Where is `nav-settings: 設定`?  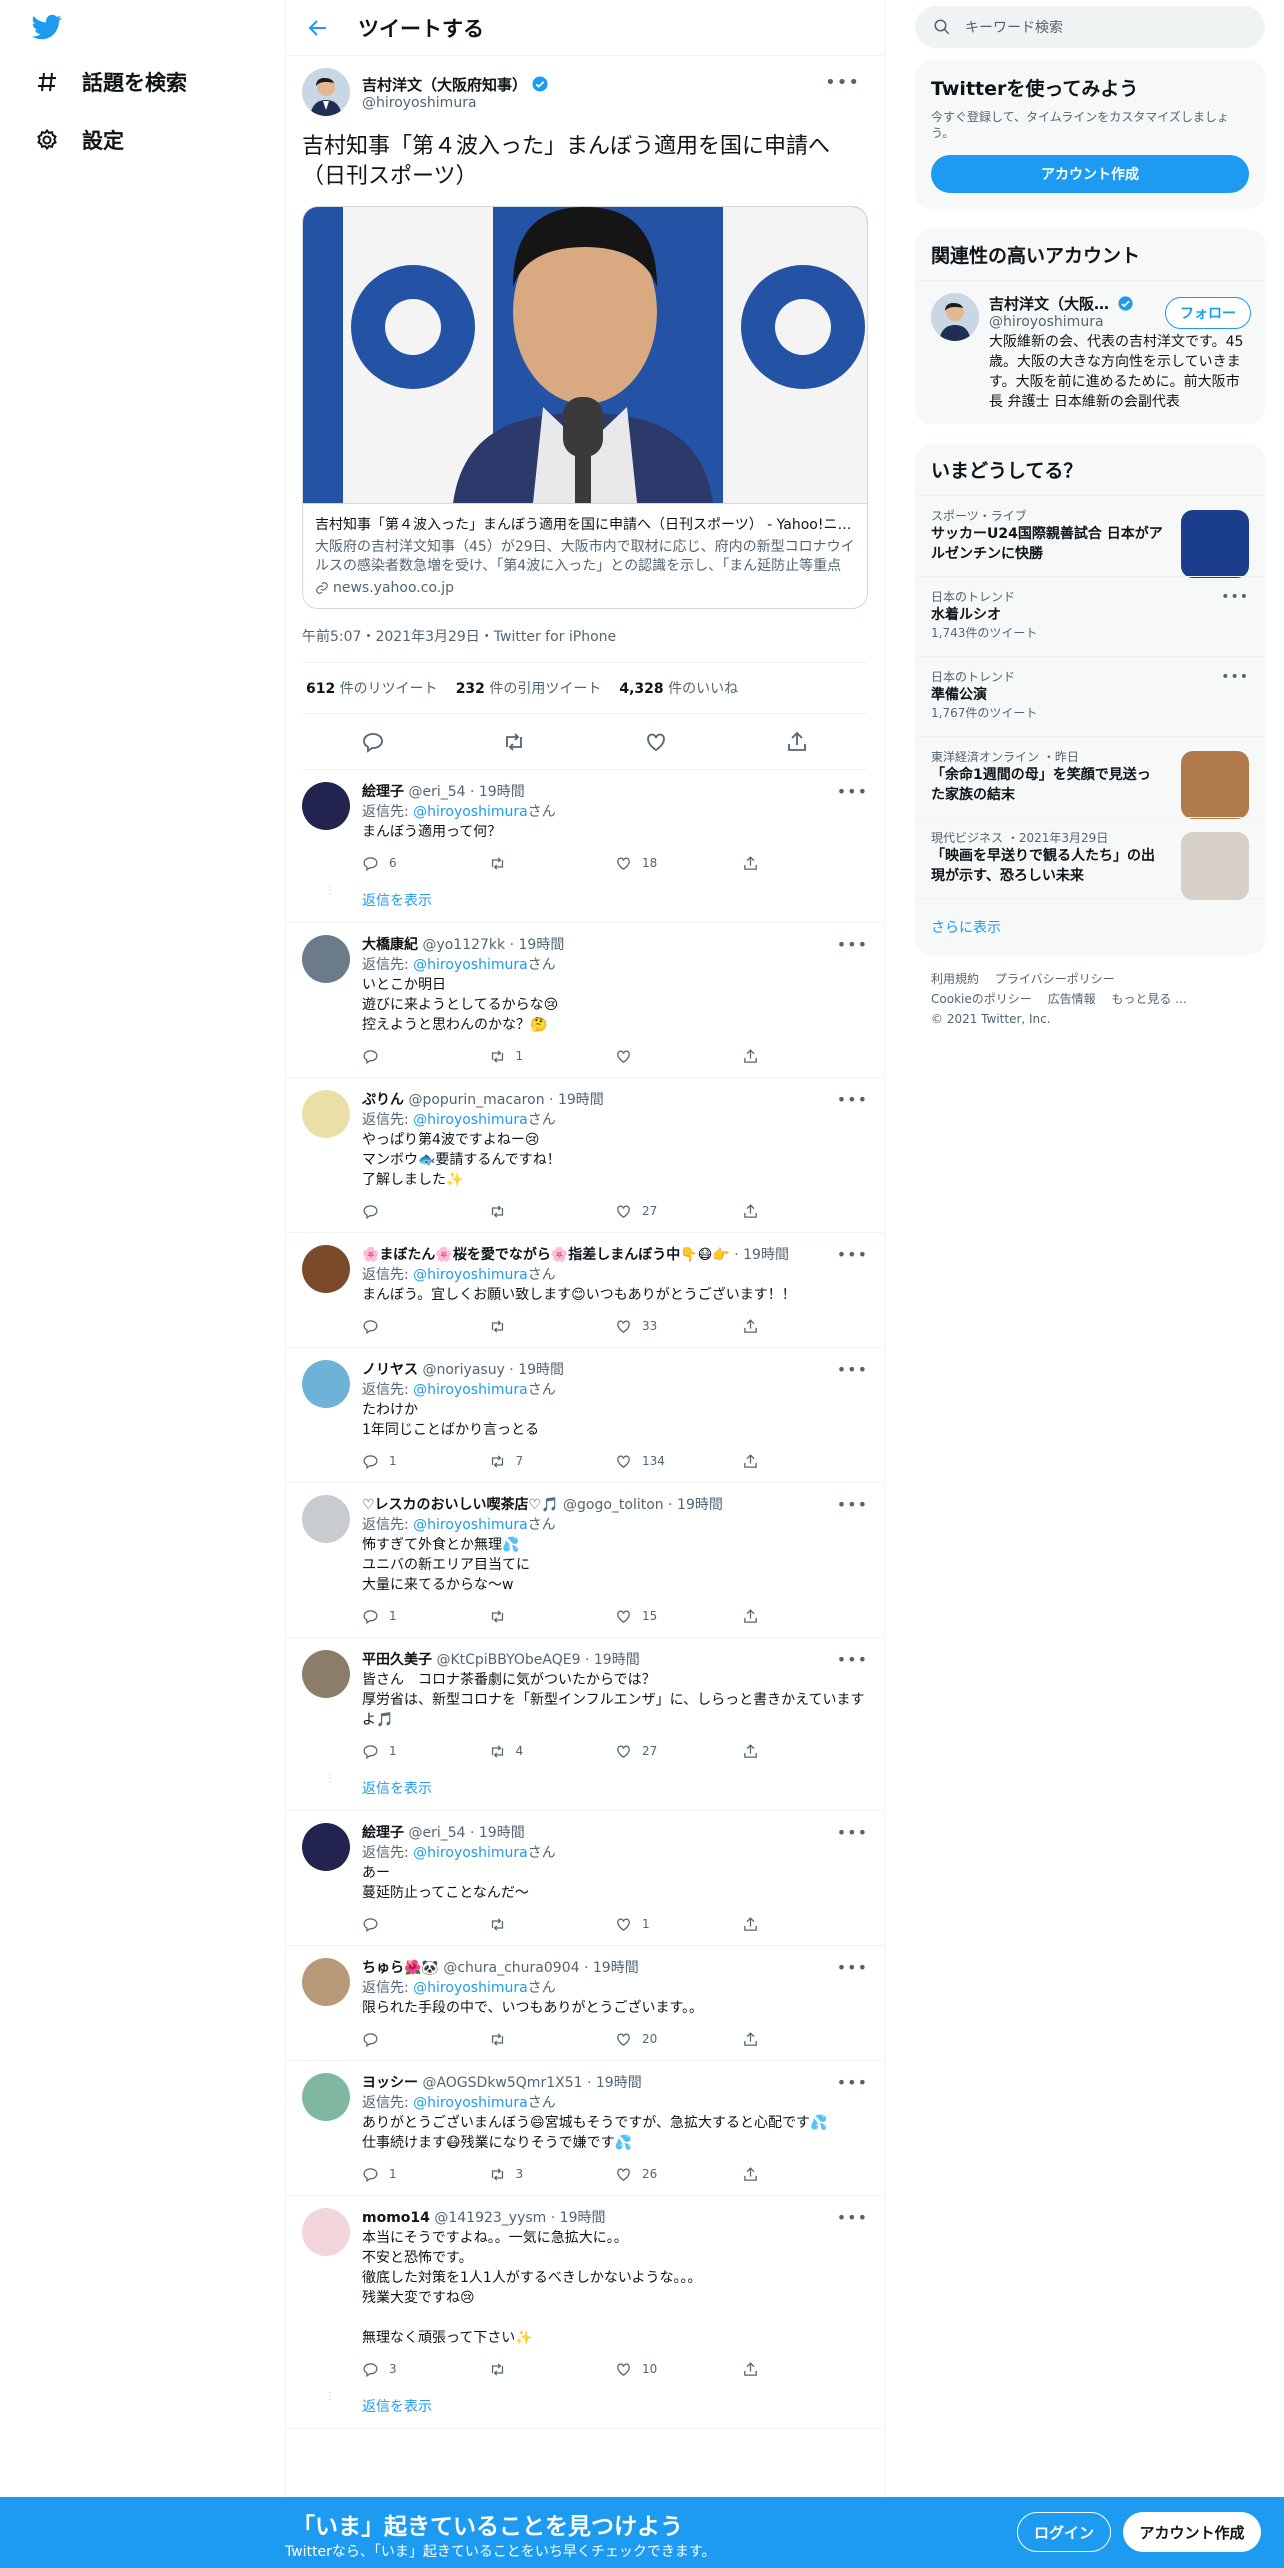 nav-settings: 設定 is located at coordinates (79, 140).